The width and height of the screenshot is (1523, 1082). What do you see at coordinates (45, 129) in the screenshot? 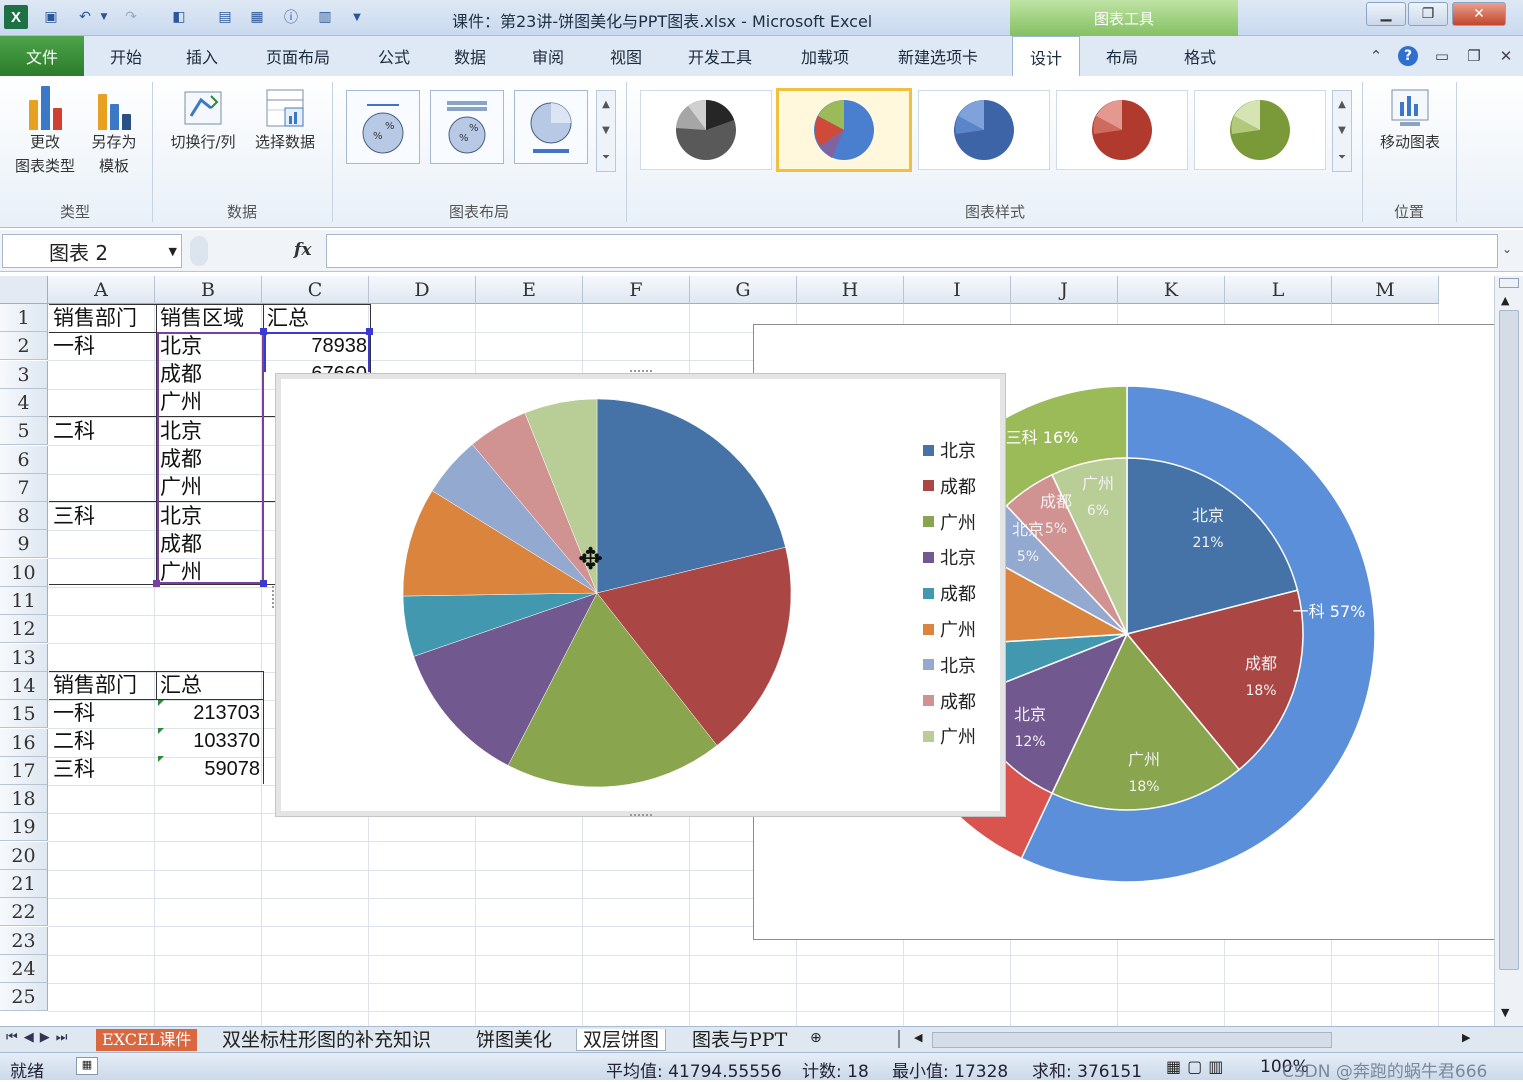
I see `change-chart-type-button: 更改 图表类型` at bounding box center [45, 129].